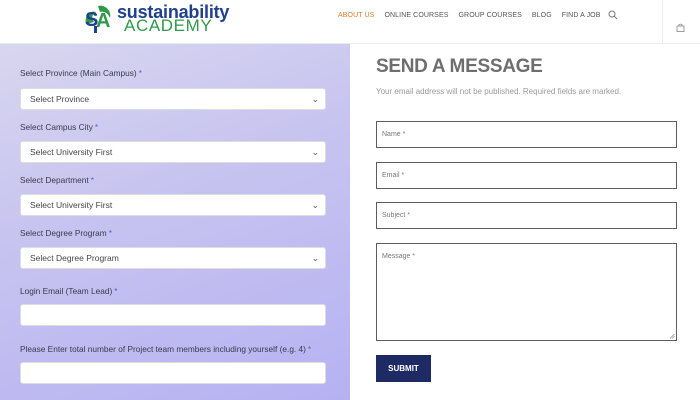 The width and height of the screenshot is (700, 400). I want to click on nav-blog: BLOG, so click(542, 15).